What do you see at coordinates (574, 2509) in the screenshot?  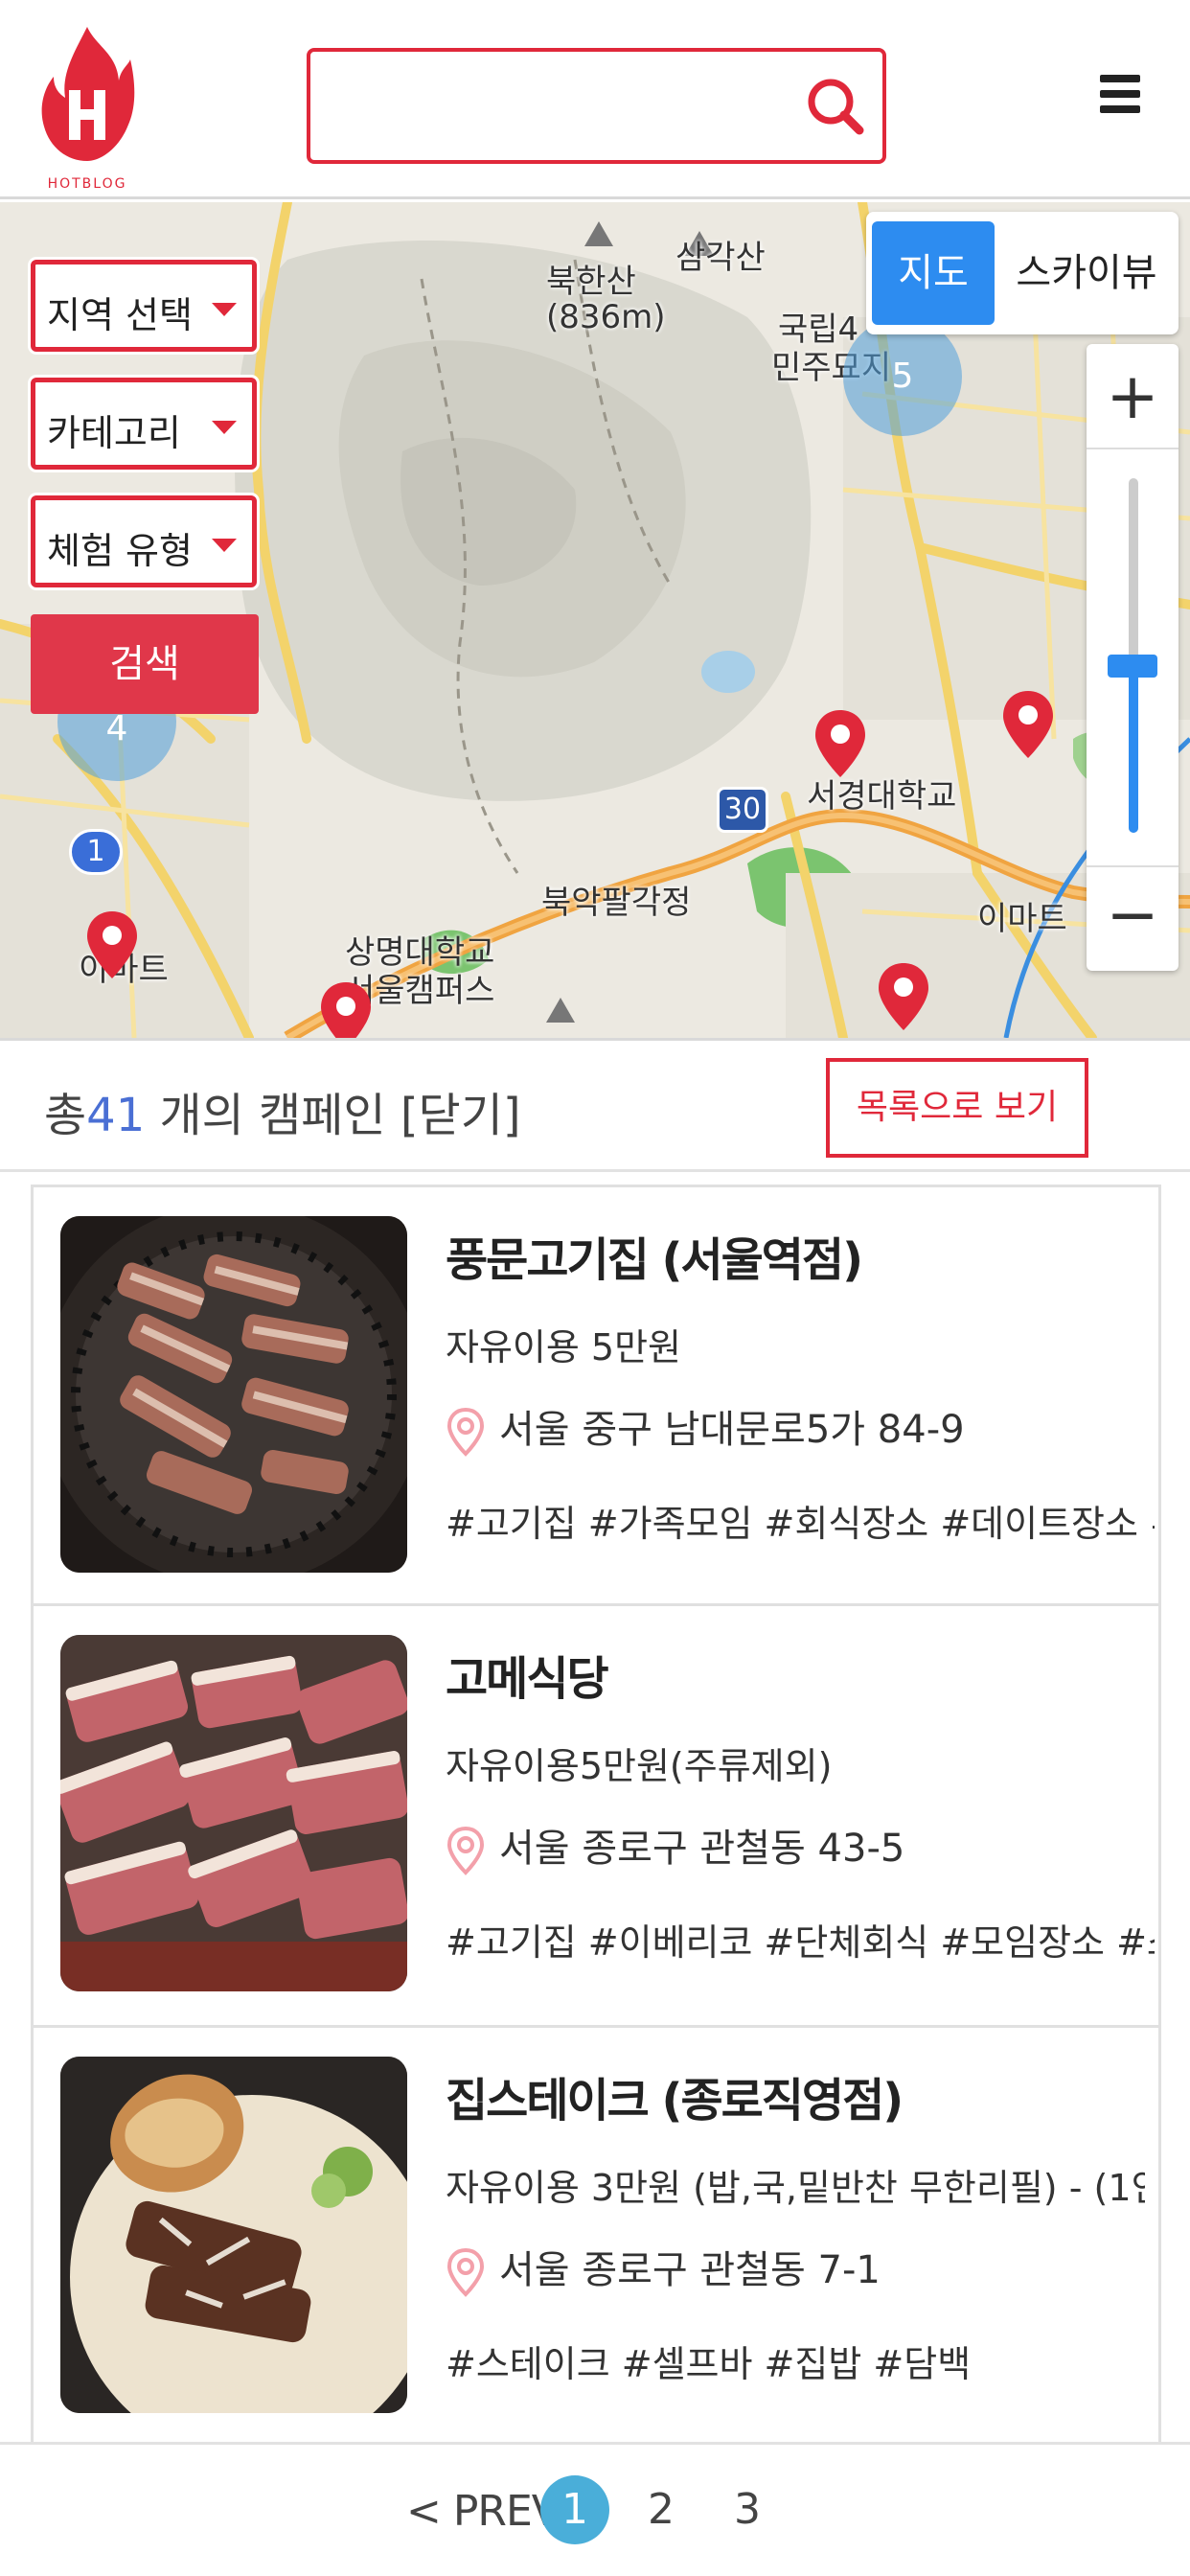 I see `page-link-1: 1` at bounding box center [574, 2509].